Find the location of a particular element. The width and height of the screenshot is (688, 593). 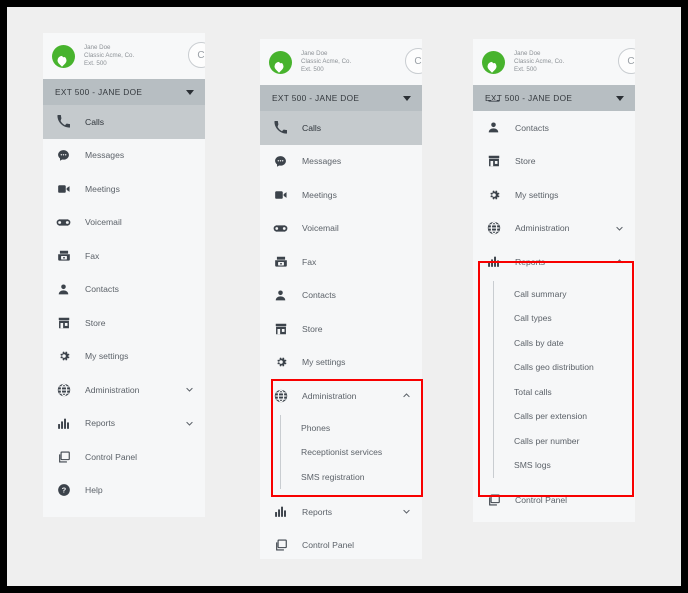

sidebar-item-label: Store is located at coordinates (95, 322).